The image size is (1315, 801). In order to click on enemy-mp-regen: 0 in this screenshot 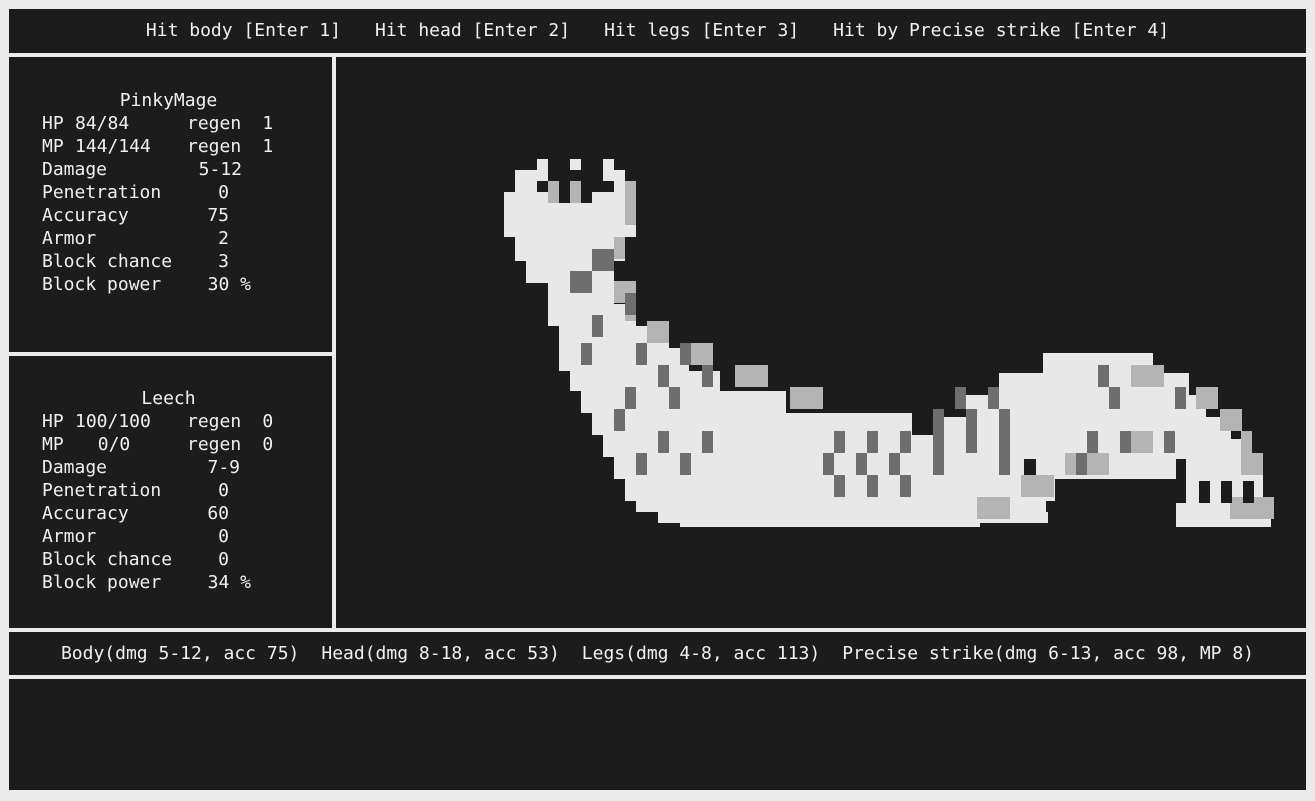, I will do `click(268, 444)`.